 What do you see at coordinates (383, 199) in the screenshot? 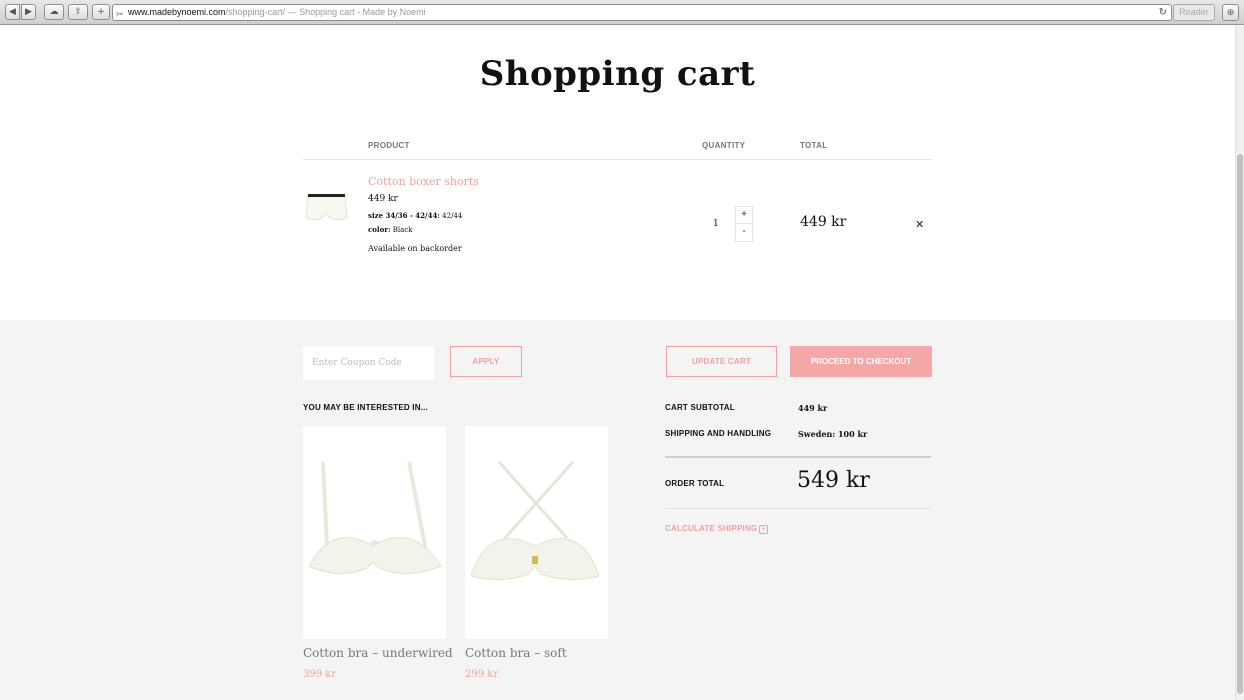
I see `product-price: 449 kr` at bounding box center [383, 199].